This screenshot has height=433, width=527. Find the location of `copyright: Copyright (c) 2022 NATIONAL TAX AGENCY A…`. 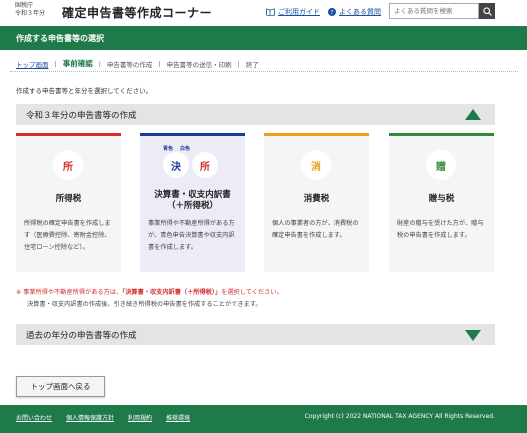

copyright: Copyright (c) 2022 NATIONAL TAX AGENCY A… is located at coordinates (399, 416).